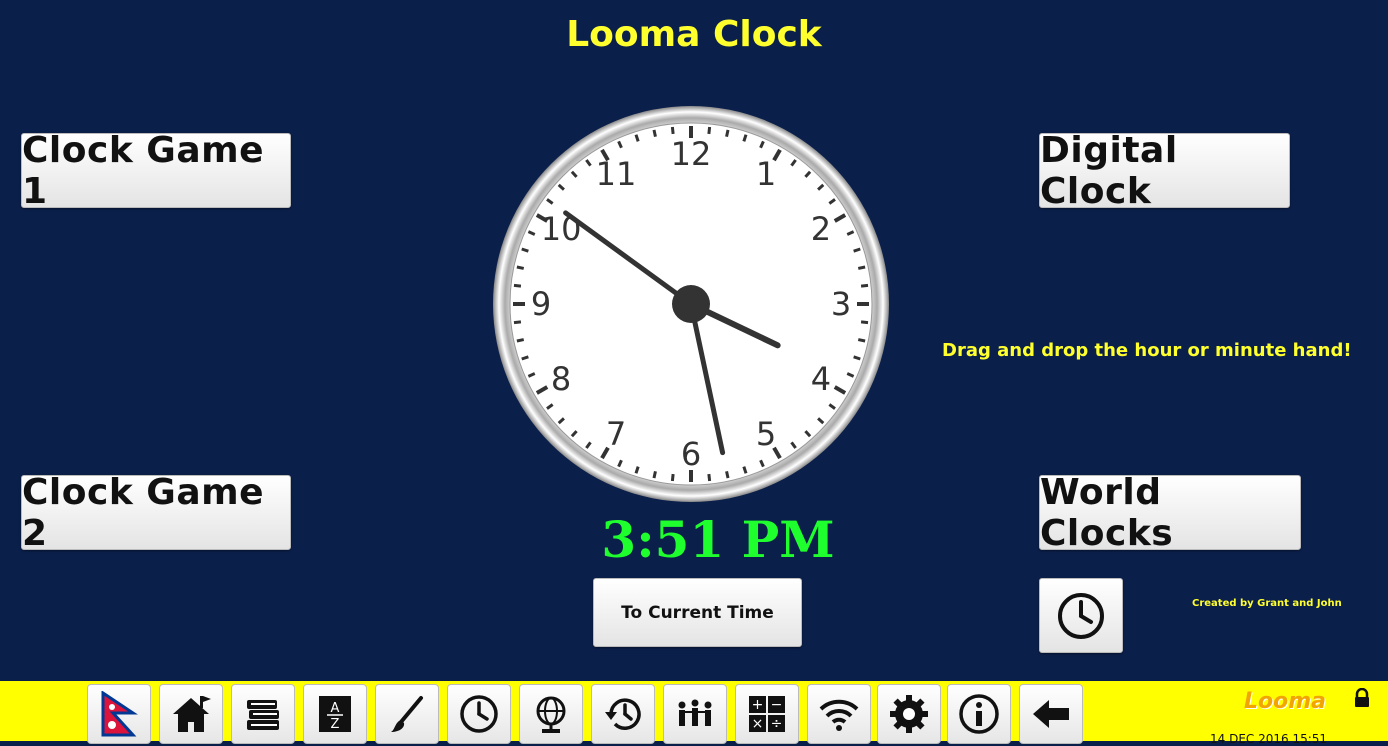  Describe the element at coordinates (1285, 701) in the screenshot. I see `looma-logo: Looma` at that location.